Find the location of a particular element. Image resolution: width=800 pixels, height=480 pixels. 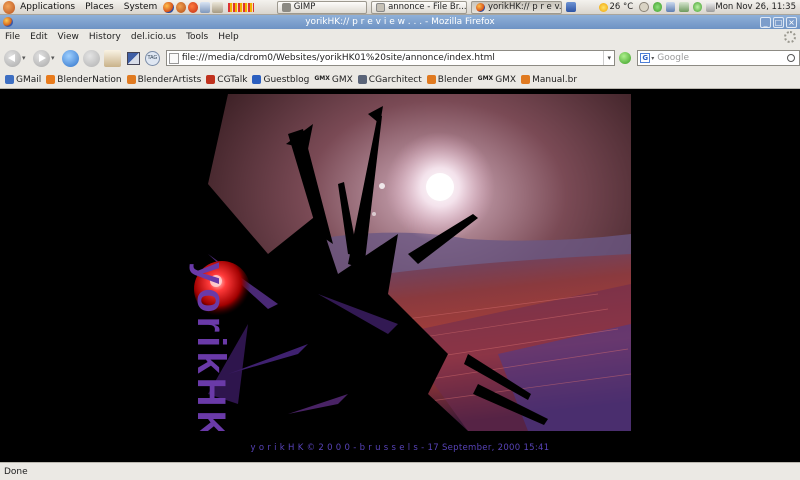

update-notifier-icon is located at coordinates (684, 7).